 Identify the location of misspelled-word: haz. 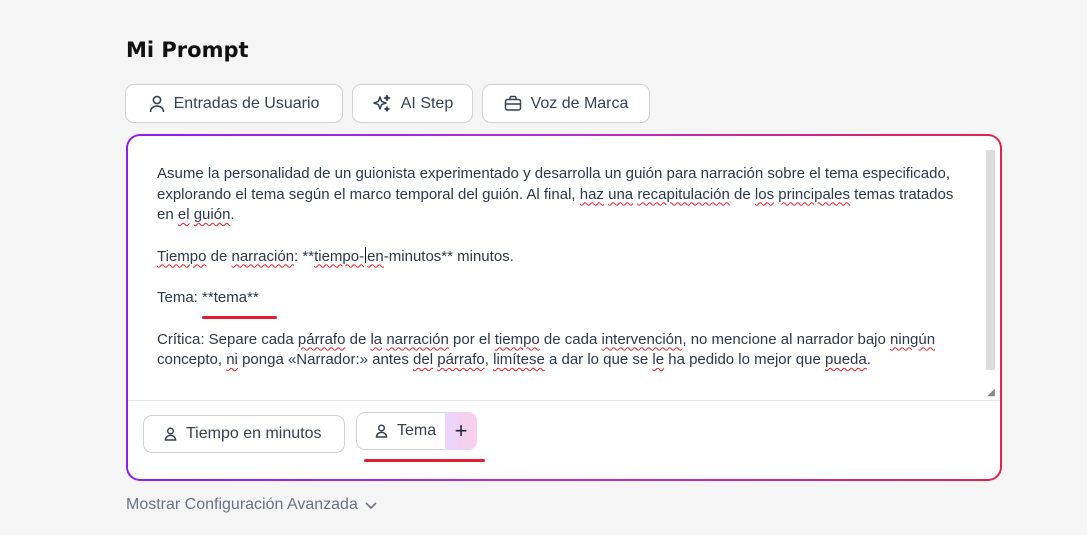
(591, 194).